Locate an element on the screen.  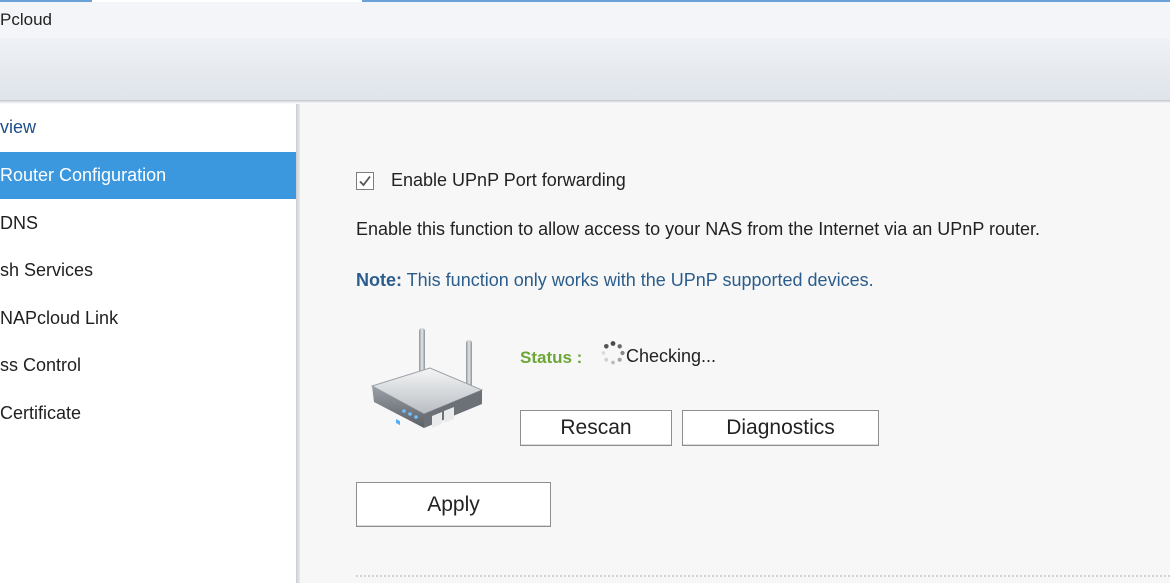
sidebar-item-router-configuration: Router Configuration is located at coordinates (148, 175).